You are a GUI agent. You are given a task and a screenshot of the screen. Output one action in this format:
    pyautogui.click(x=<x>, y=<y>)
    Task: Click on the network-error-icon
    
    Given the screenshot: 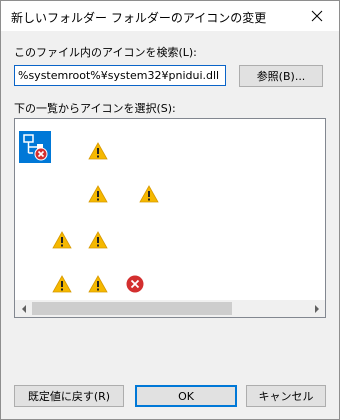 What is the action you would take?
    pyautogui.click(x=35, y=147)
    